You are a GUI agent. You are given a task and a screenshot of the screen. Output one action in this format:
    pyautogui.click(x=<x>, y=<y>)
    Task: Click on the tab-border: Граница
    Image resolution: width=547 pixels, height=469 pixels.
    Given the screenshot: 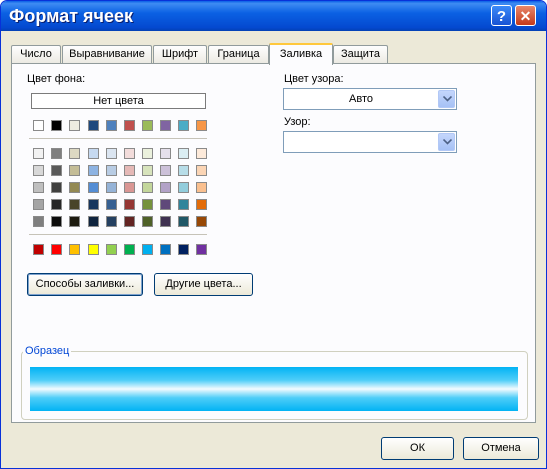 What is the action you would take?
    pyautogui.click(x=238, y=54)
    